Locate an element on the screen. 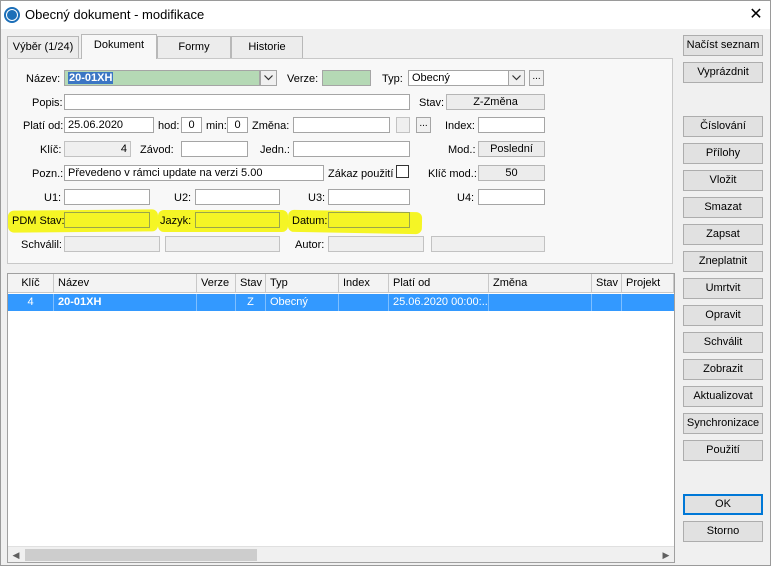 The image size is (771, 566). u1-field is located at coordinates (107, 197).